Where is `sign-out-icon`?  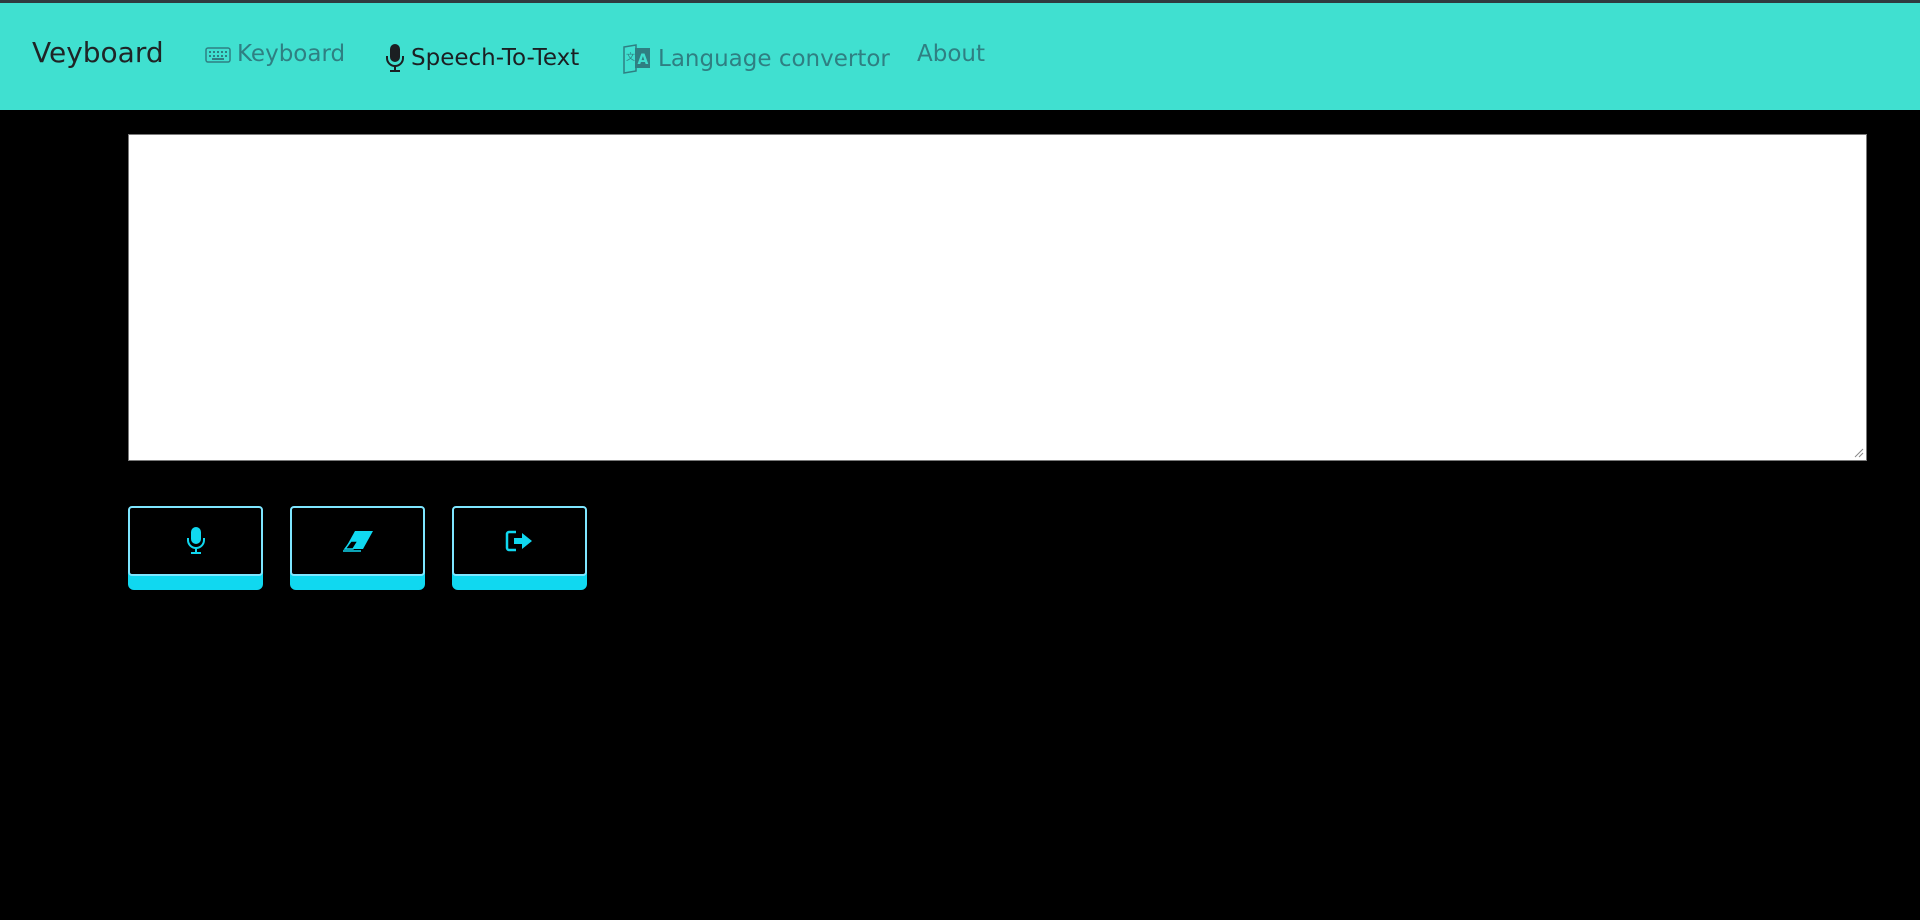 sign-out-icon is located at coordinates (518, 541).